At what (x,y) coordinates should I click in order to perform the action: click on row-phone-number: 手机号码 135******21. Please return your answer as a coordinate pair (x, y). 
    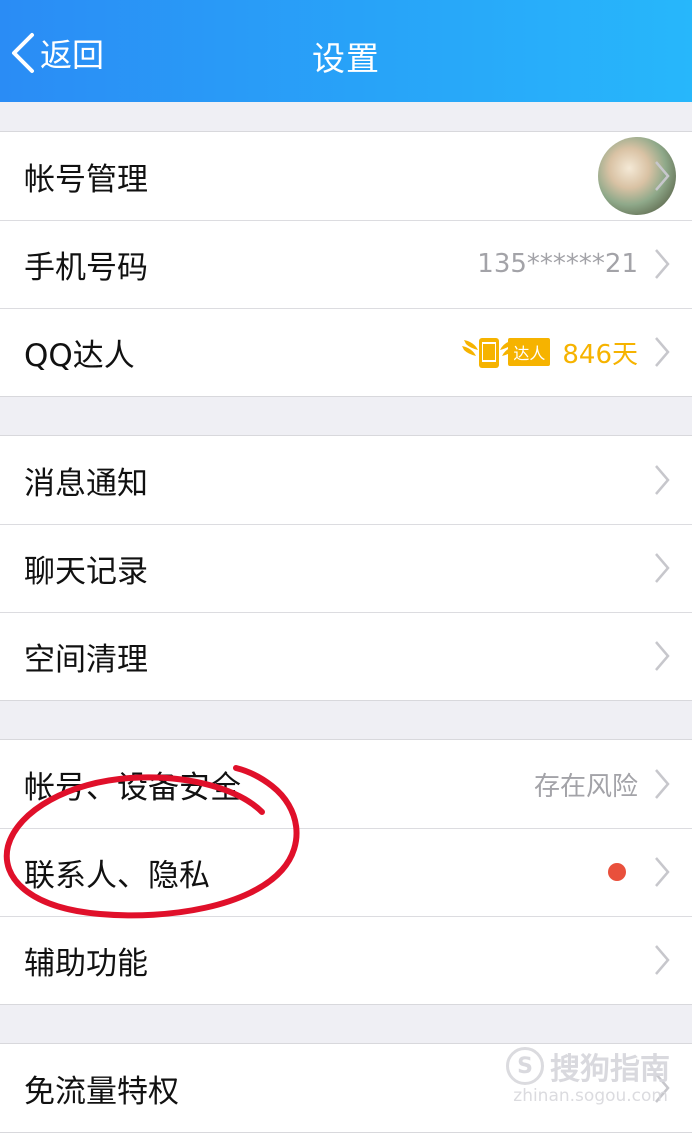
    Looking at the image, I should click on (346, 264).